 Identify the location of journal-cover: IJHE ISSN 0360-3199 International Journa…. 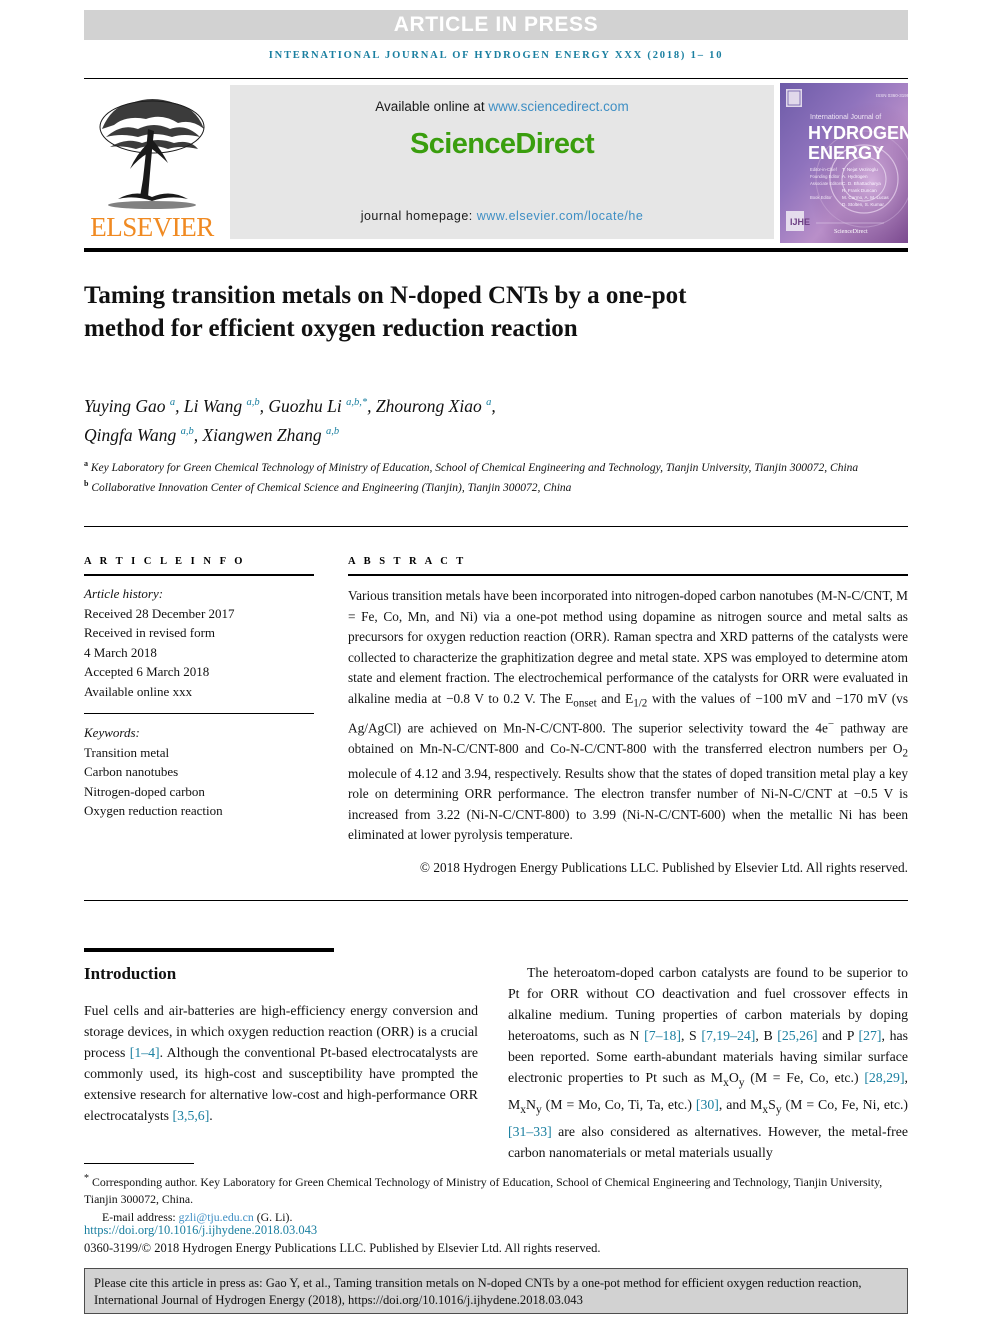
(844, 163).